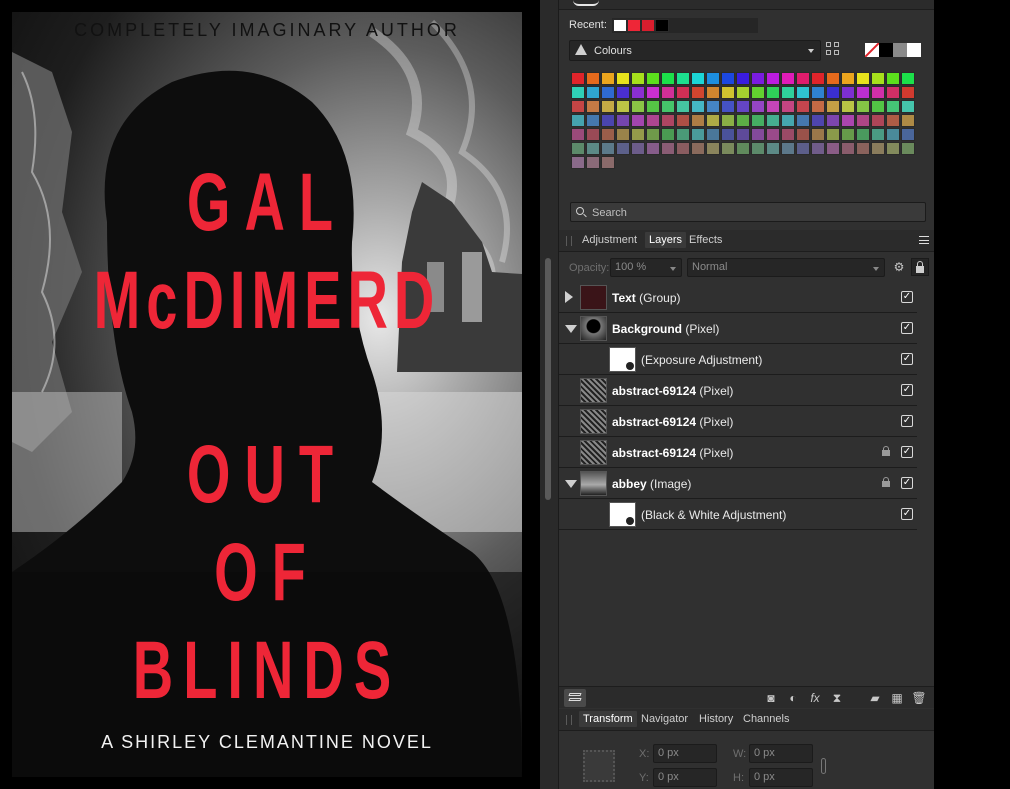  Describe the element at coordinates (738, 297) in the screenshot. I see `layer-row: Text (Group) ✓` at that location.